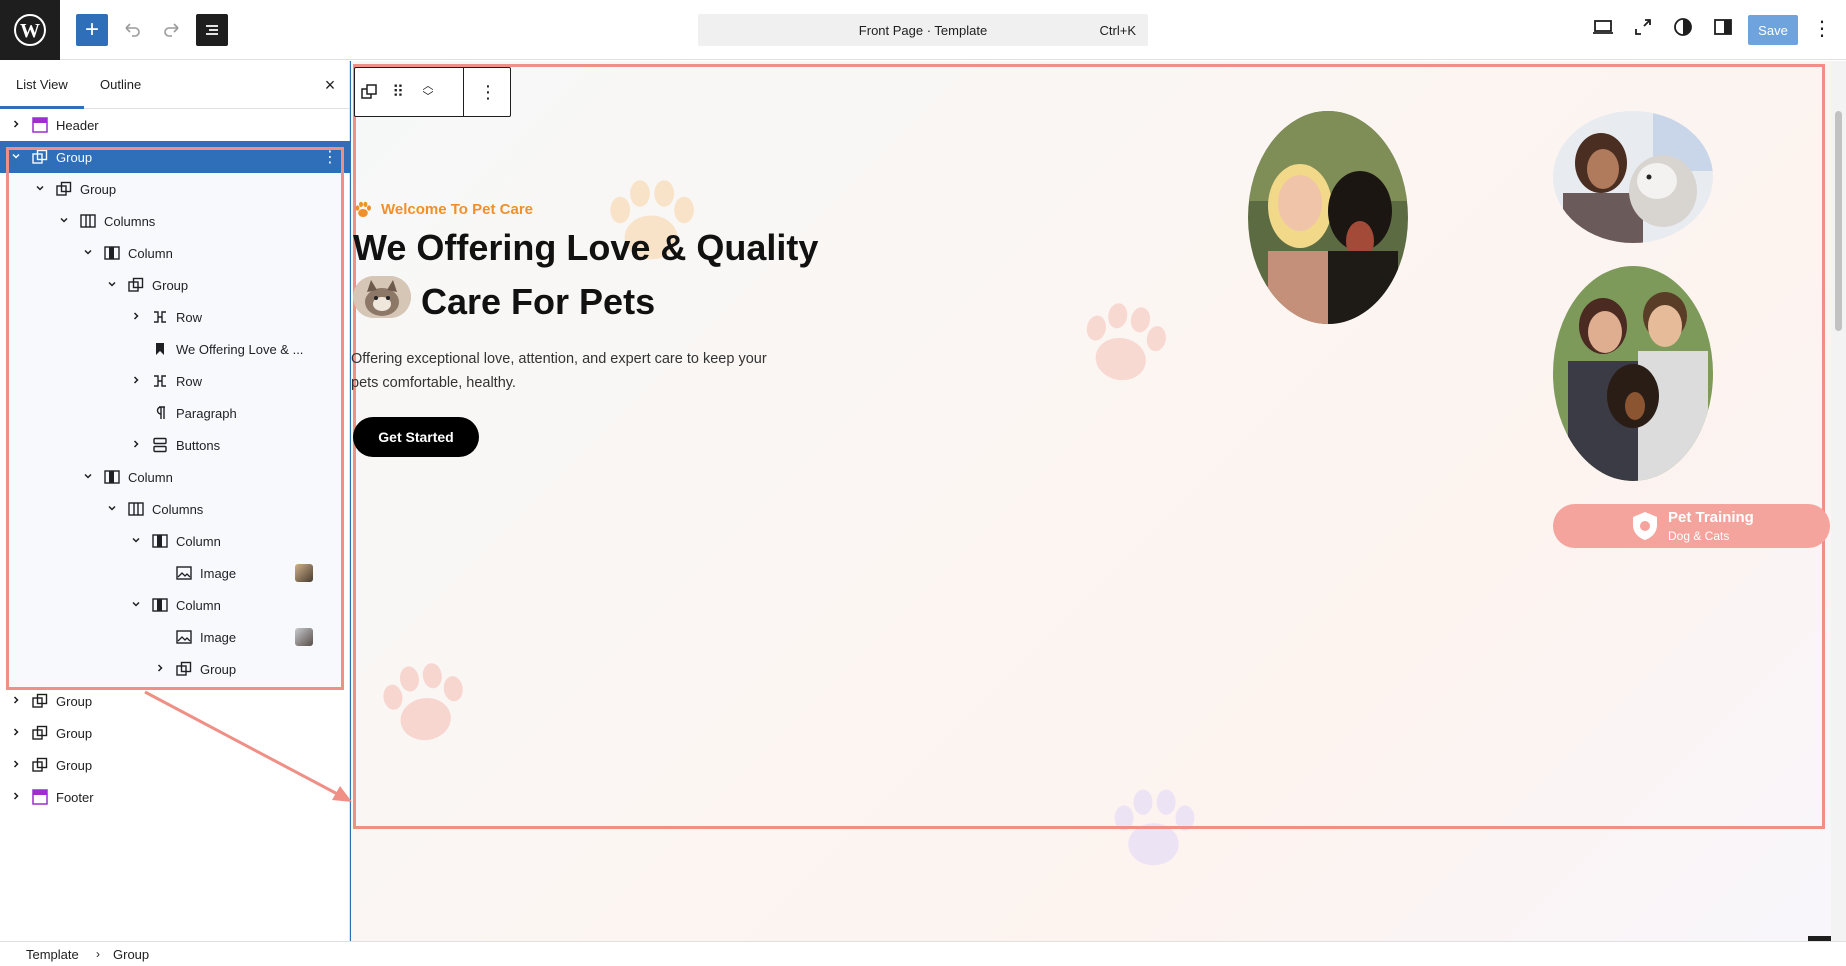  I want to click on drag-handle: ⠿, so click(398, 92).